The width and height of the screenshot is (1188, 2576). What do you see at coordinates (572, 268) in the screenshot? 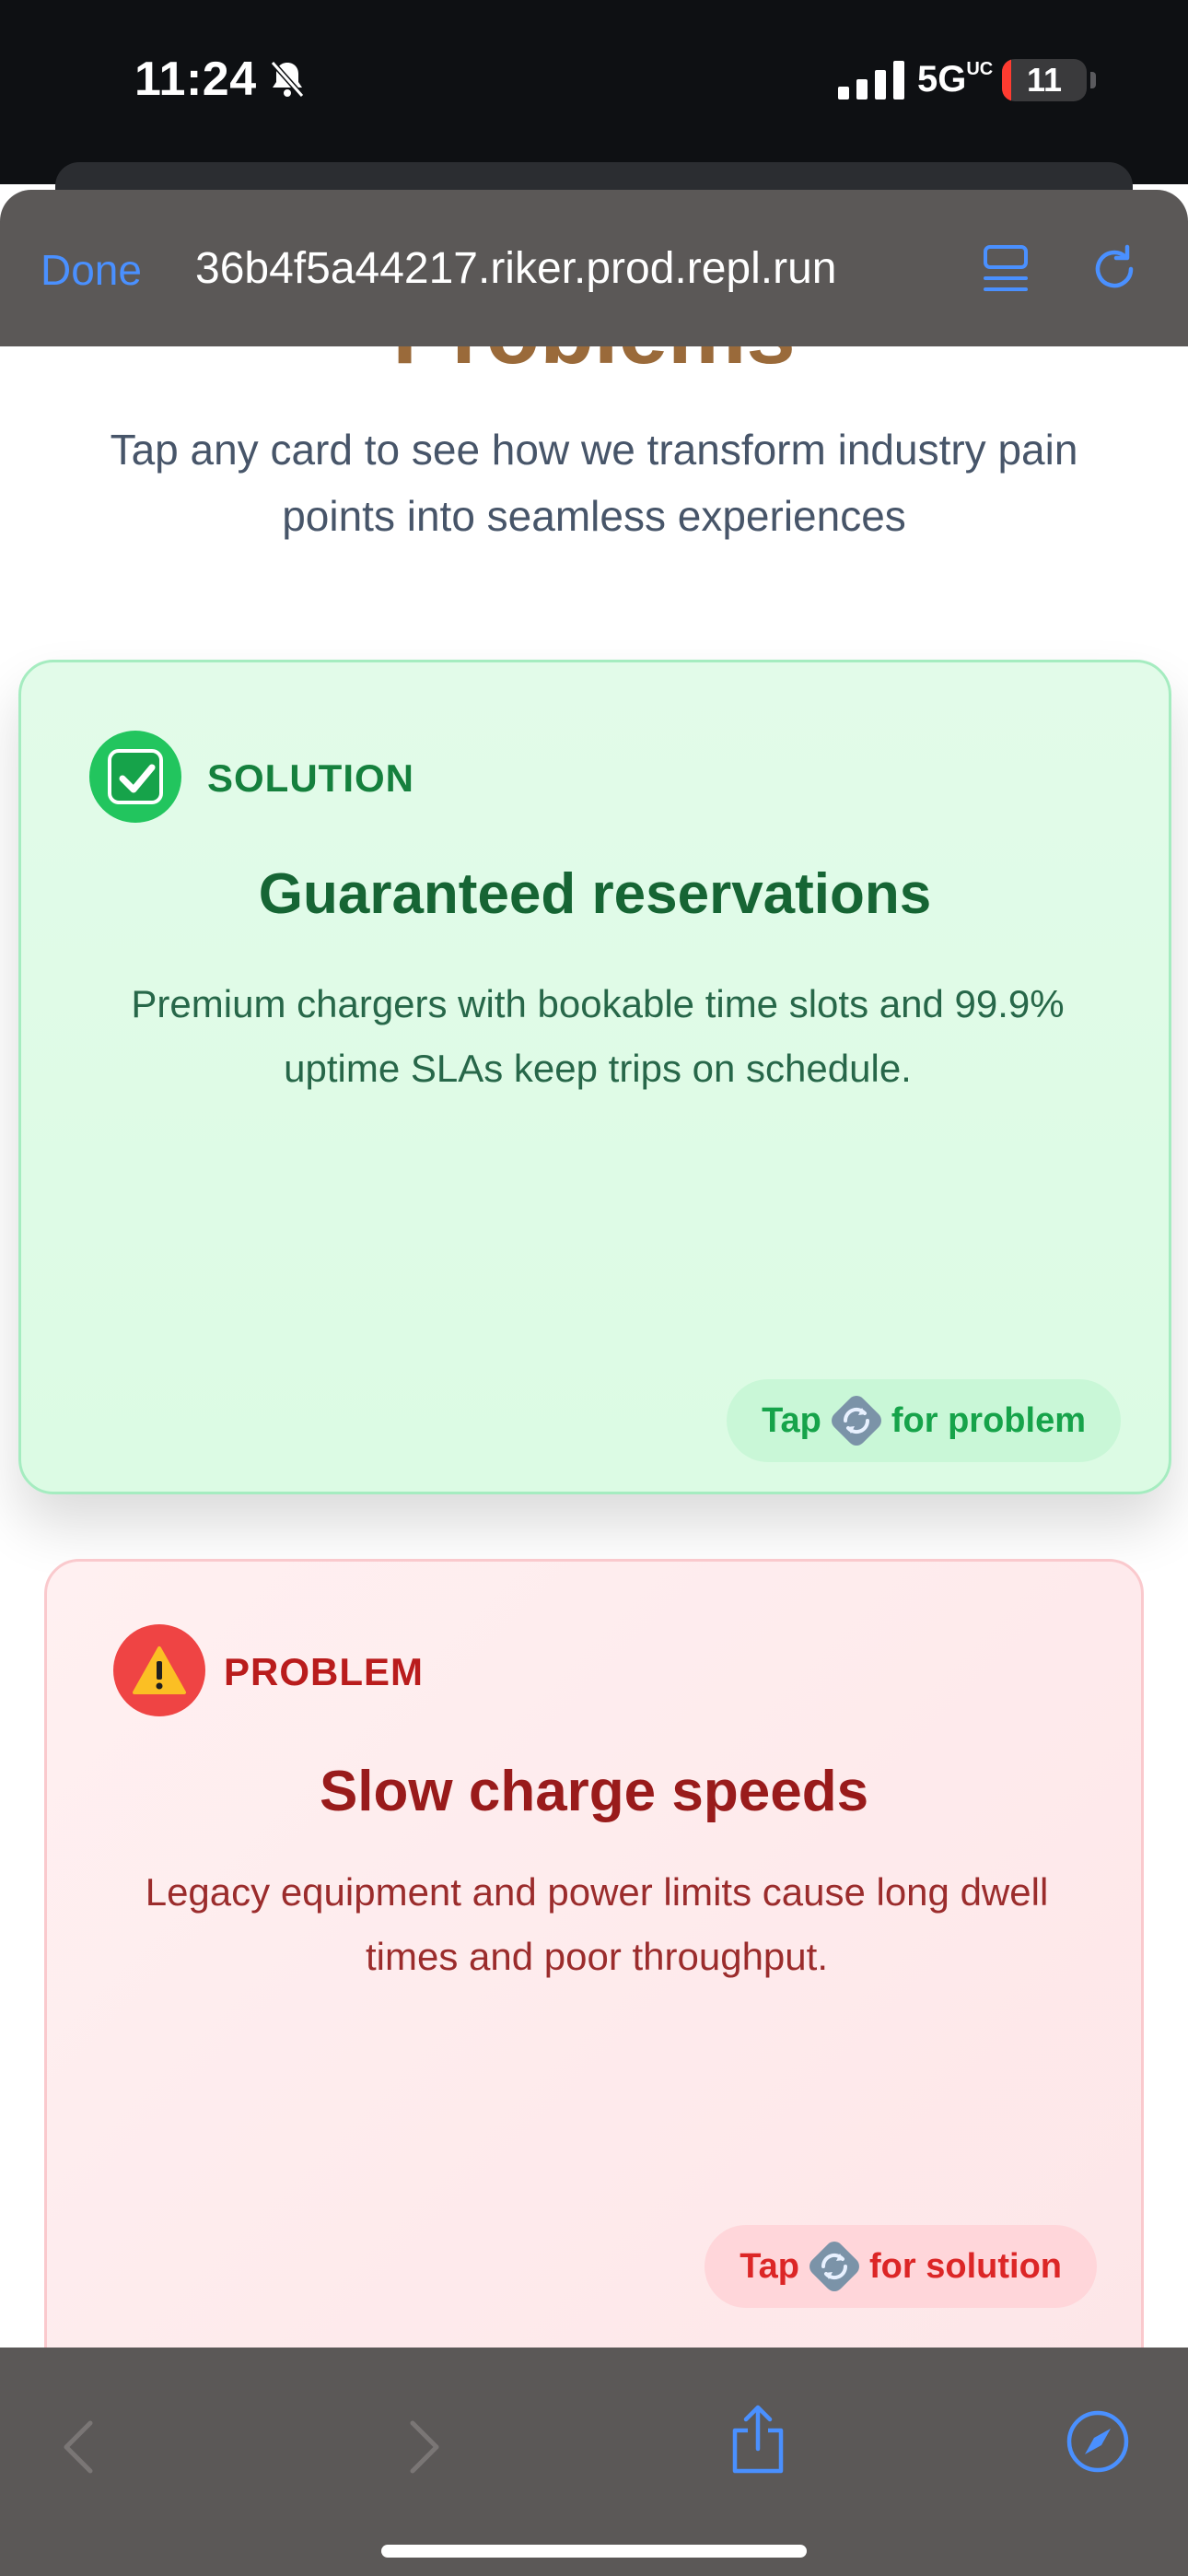
I see `url-field: 36b4f5a44217.riker.prod.repl.run` at bounding box center [572, 268].